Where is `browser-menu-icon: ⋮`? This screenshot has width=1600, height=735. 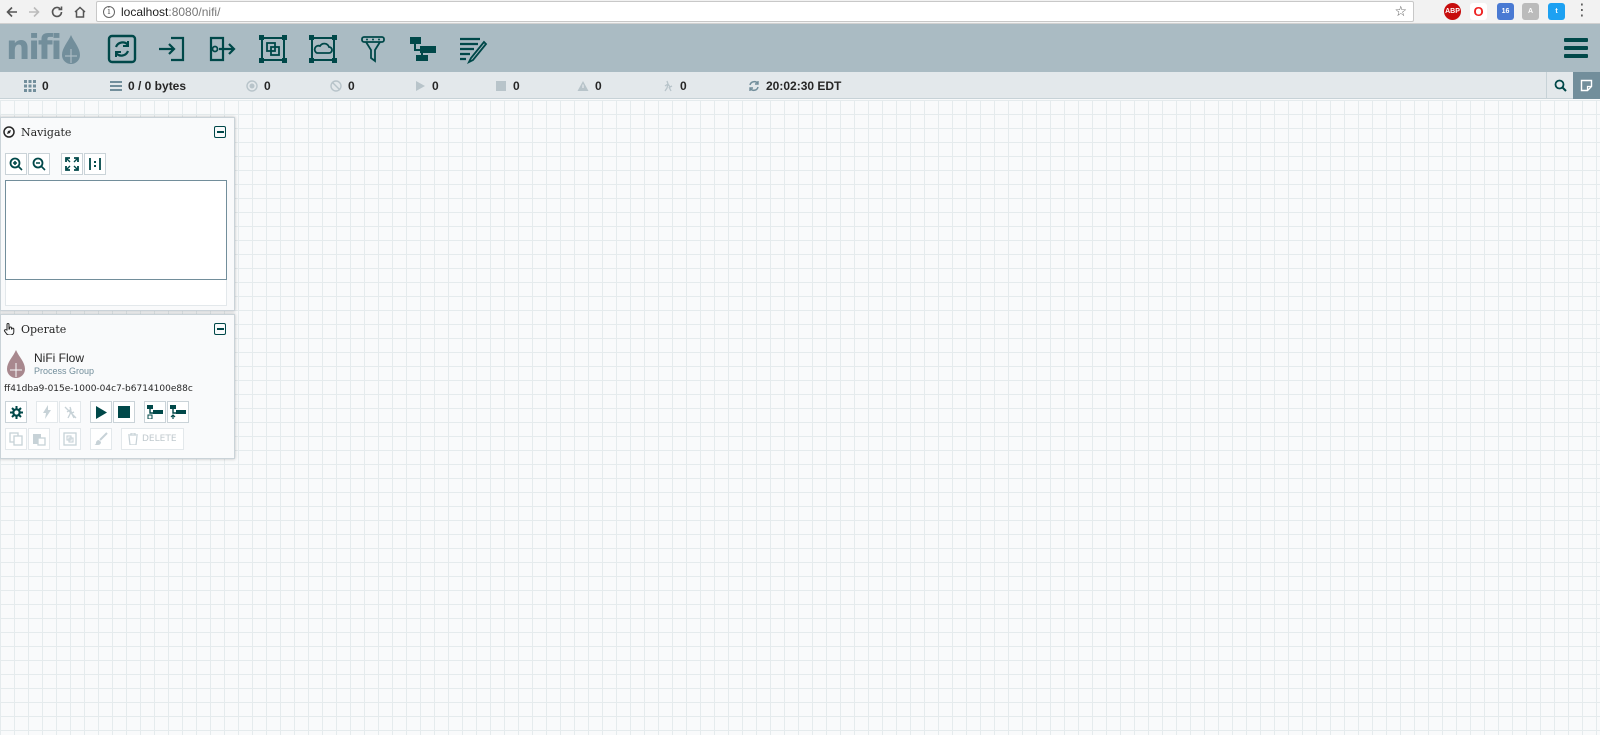
browser-menu-icon: ⋮ is located at coordinates (1582, 11).